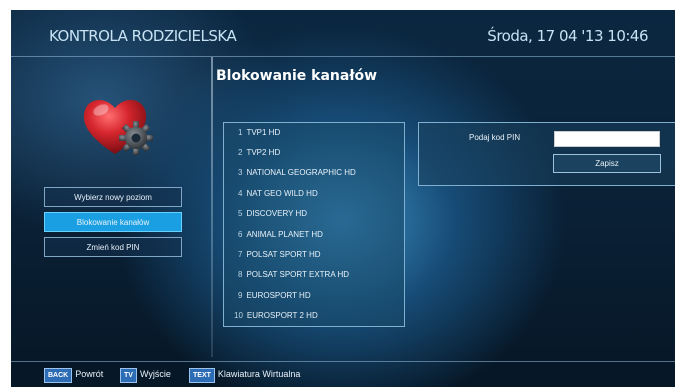  Describe the element at coordinates (238, 315) in the screenshot. I see `channel-number: 10` at that location.